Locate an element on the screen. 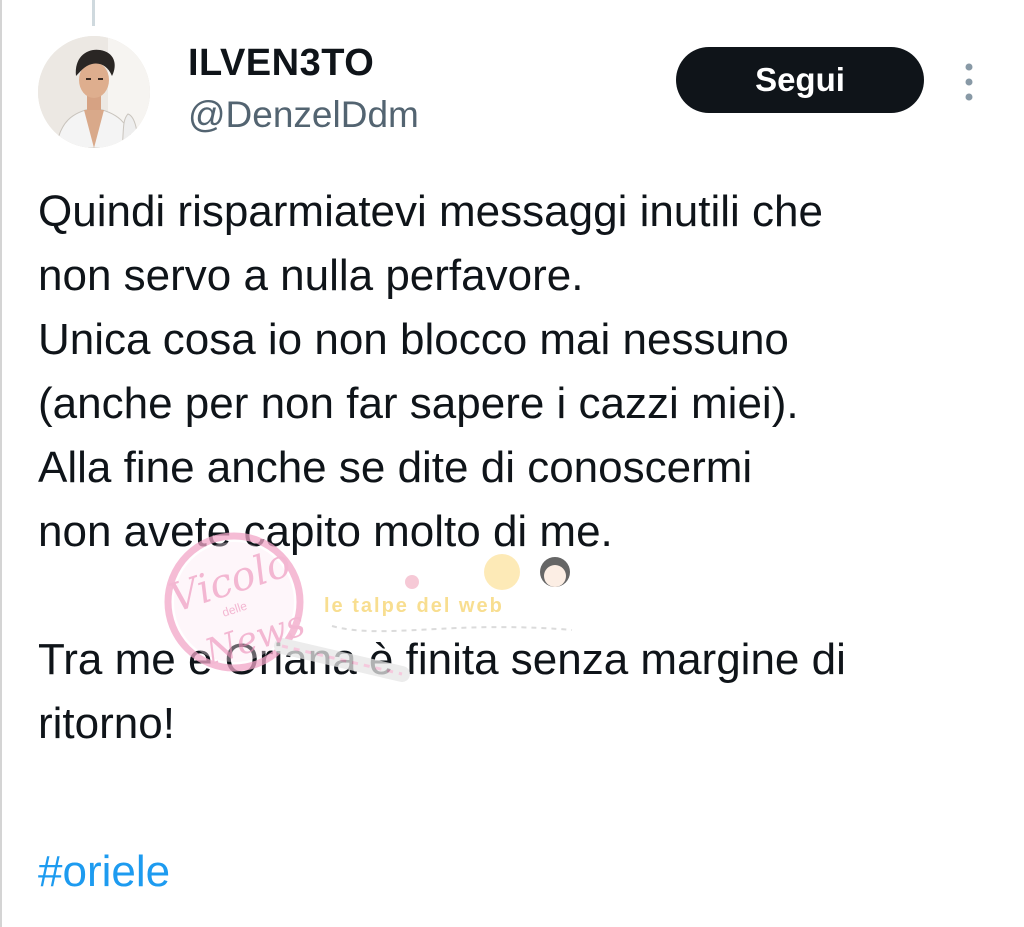 The height and width of the screenshot is (927, 1024). follow-button: Segui is located at coordinates (800, 80).